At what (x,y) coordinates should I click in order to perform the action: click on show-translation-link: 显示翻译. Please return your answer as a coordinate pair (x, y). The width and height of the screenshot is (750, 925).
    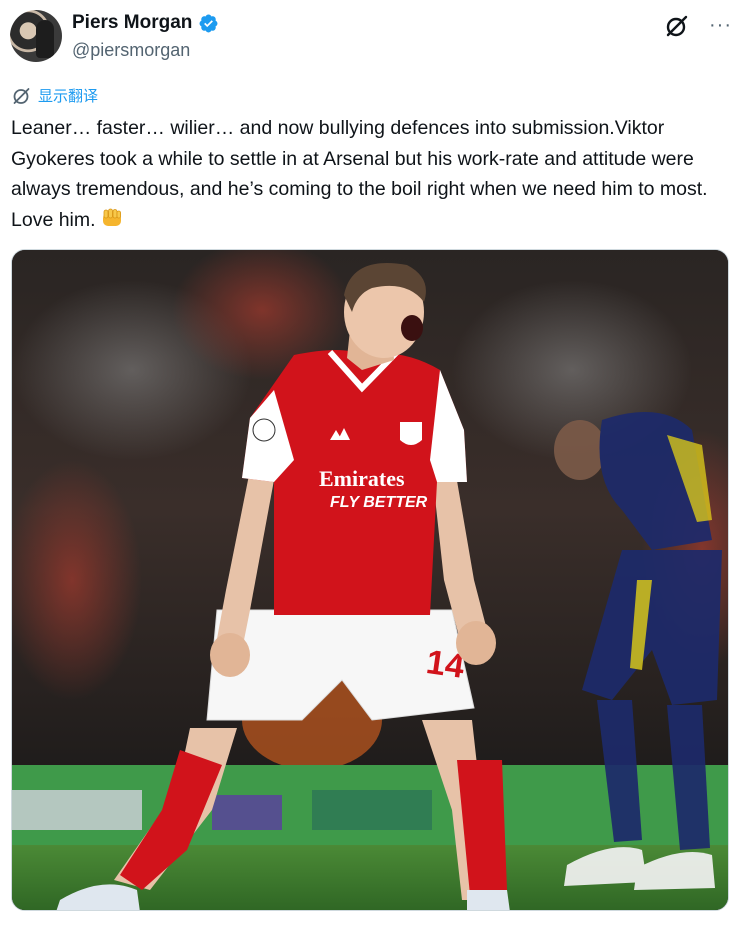
    Looking at the image, I should click on (55, 95).